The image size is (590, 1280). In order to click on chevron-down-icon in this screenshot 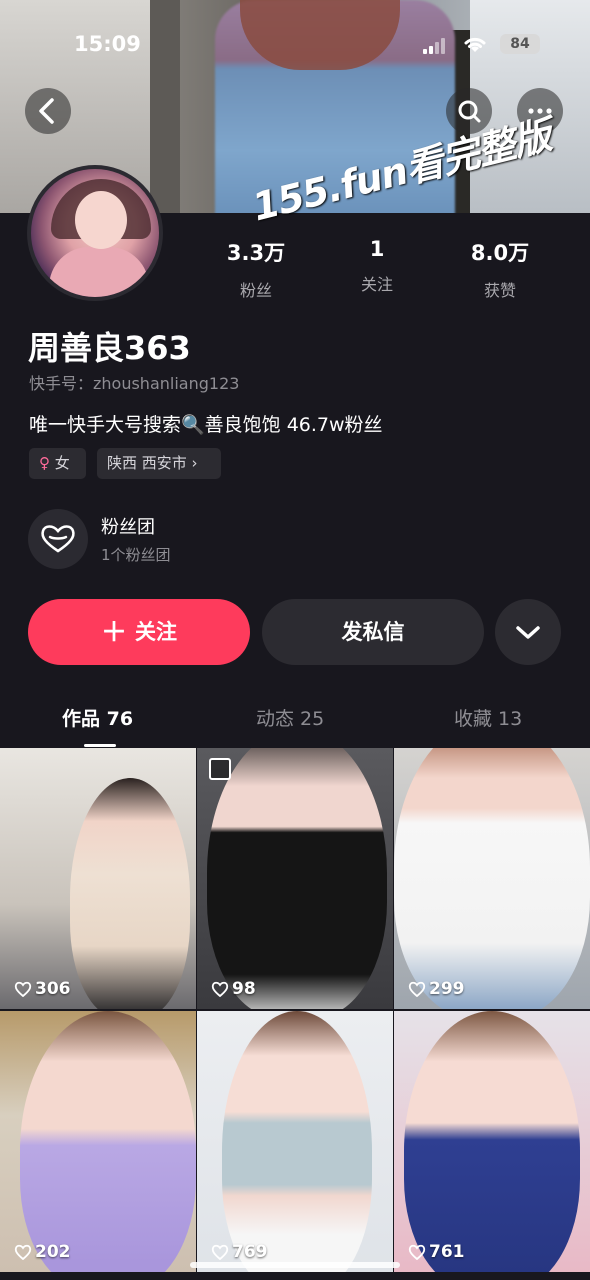, I will do `click(528, 632)`.